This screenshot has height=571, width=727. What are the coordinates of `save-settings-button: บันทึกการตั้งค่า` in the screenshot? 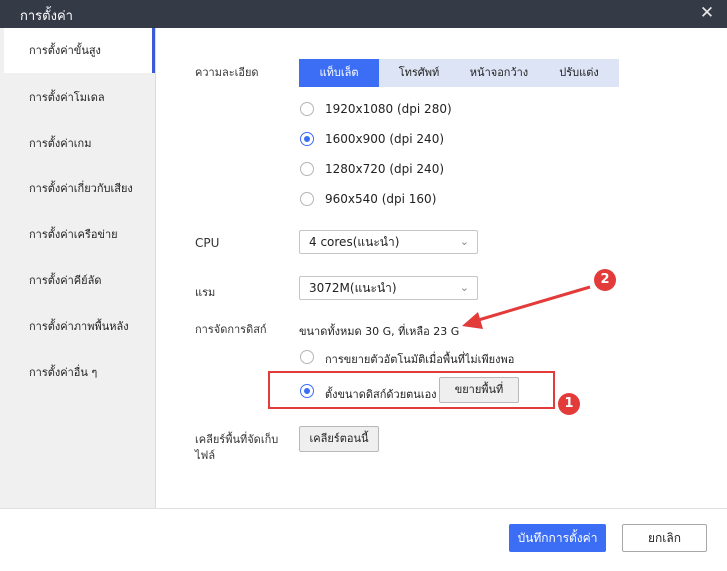 It's located at (557, 538).